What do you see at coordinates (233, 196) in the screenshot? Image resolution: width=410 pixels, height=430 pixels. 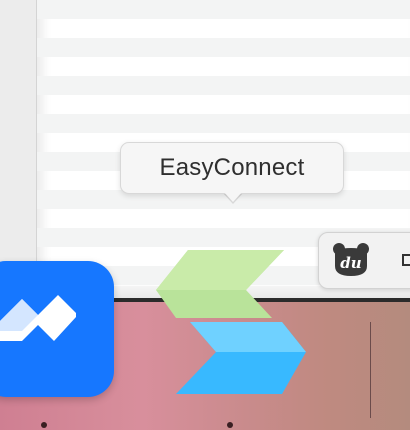 I see `tooltip-arrow` at bounding box center [233, 196].